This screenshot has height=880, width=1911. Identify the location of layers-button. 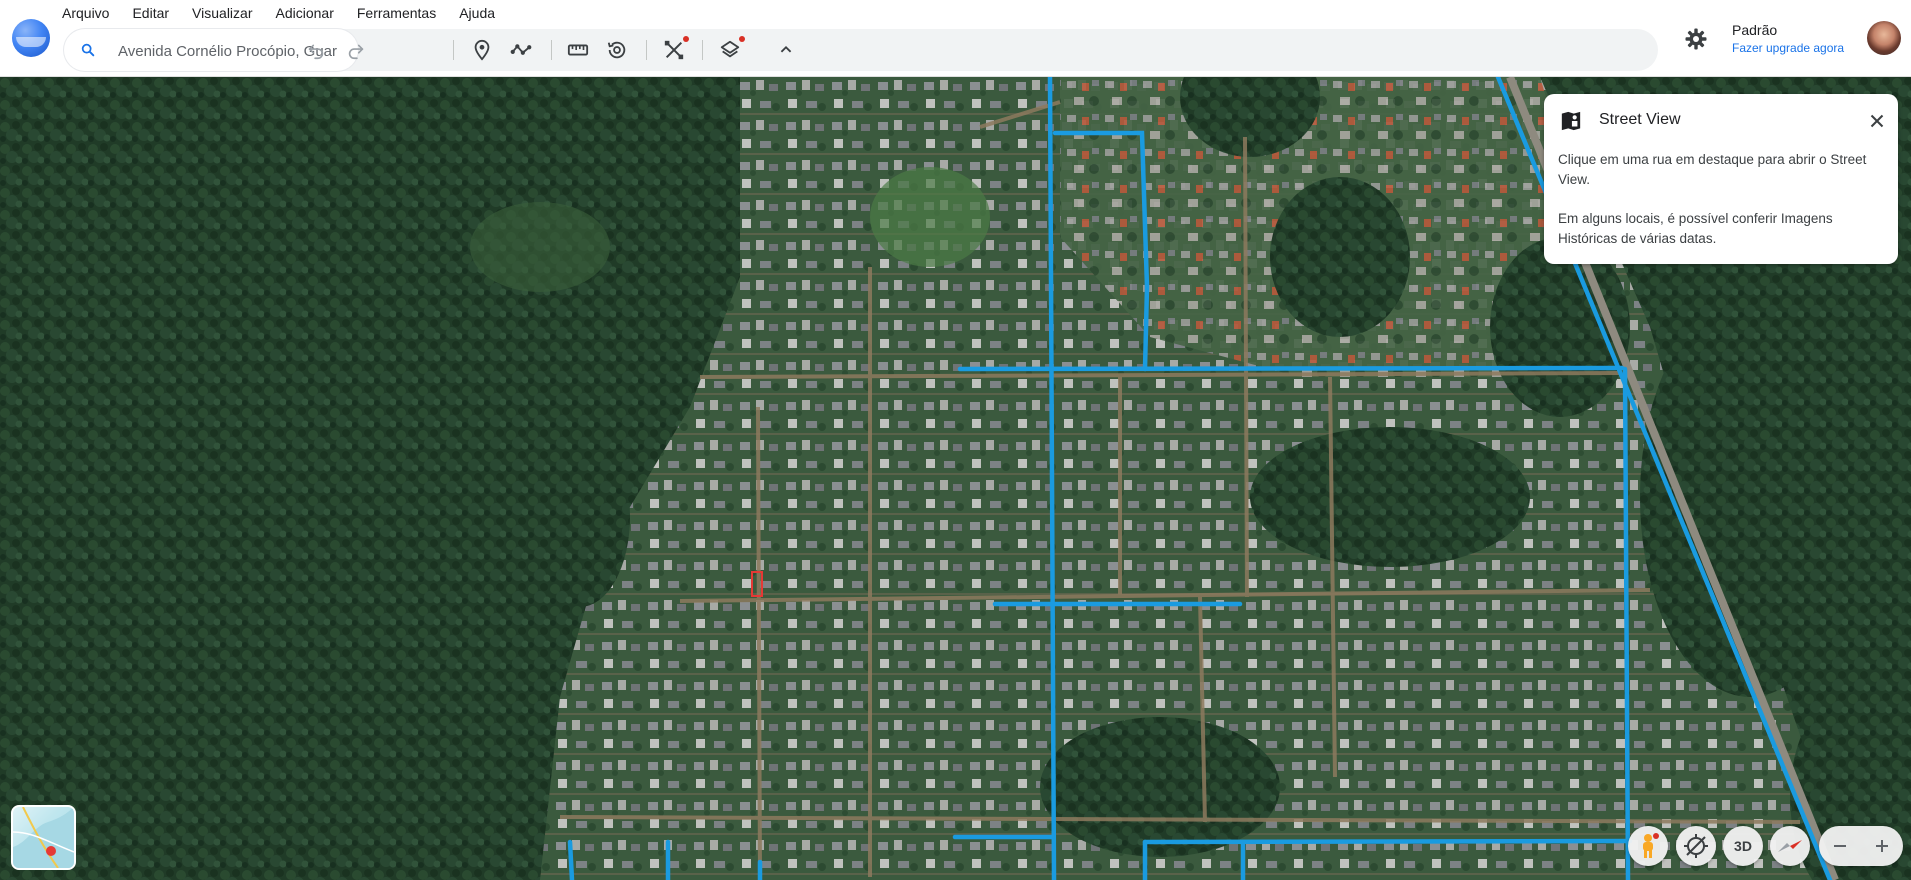
(731, 49).